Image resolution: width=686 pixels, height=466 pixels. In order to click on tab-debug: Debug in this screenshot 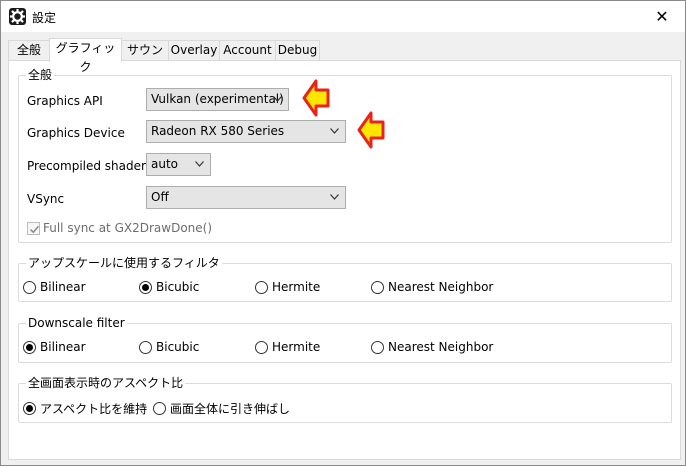, I will do `click(297, 50)`.